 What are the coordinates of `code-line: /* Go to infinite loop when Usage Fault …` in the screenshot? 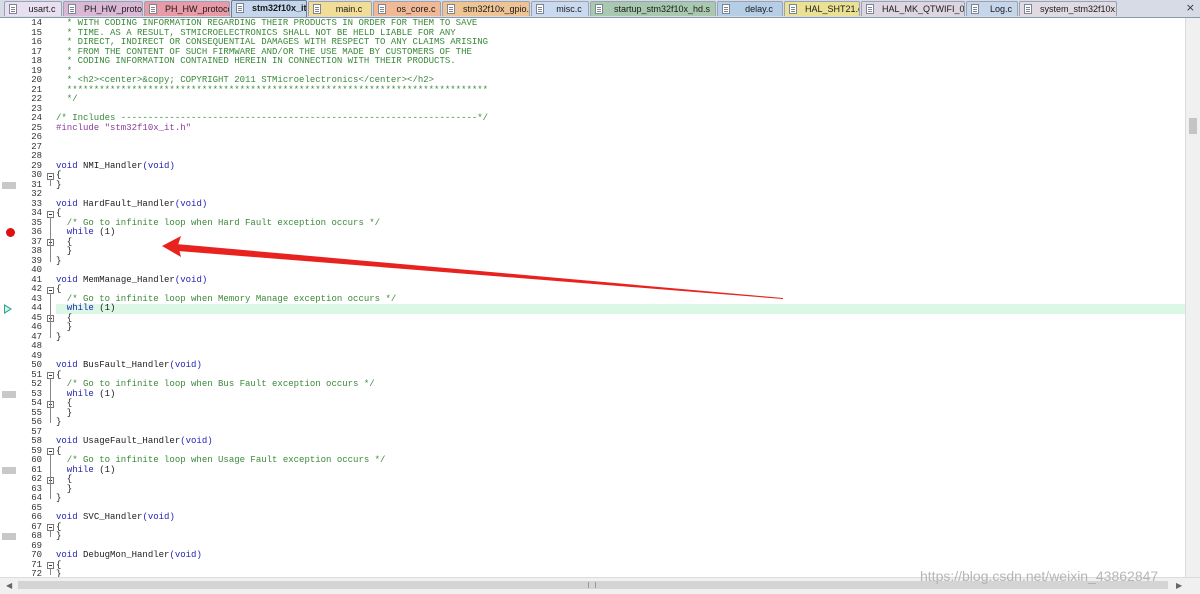 It's located at (620, 460).